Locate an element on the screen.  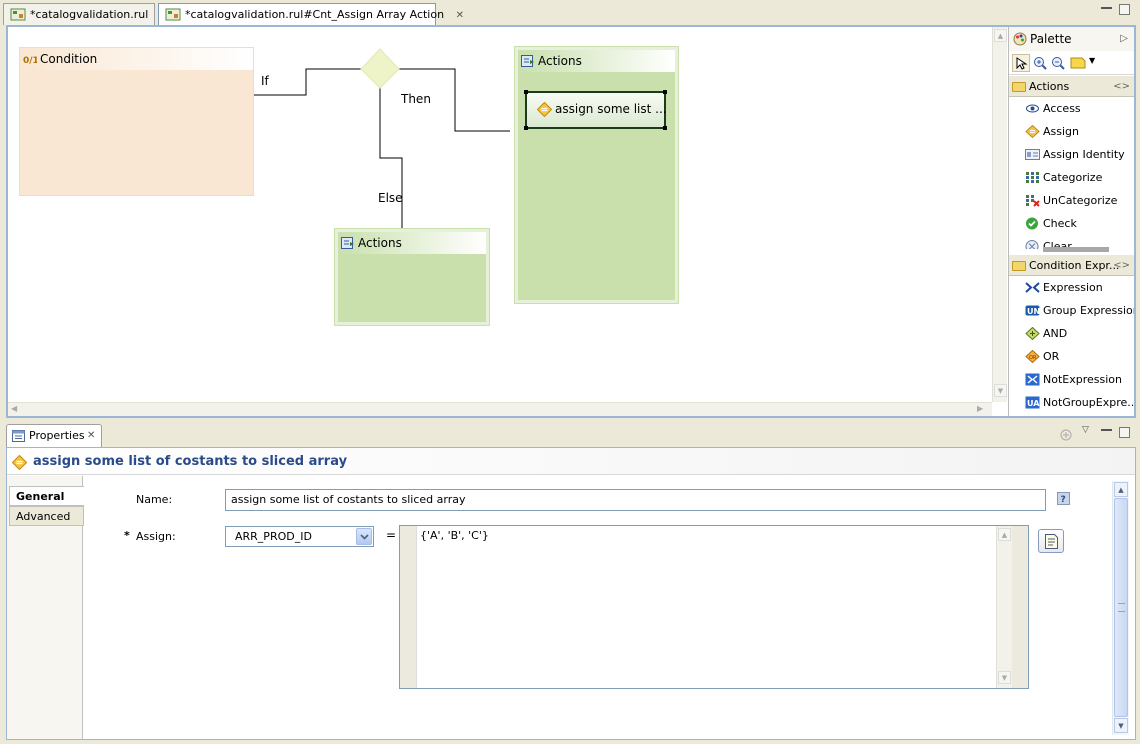
palette-header: Palette ▷ is located at coordinates (1071, 39).